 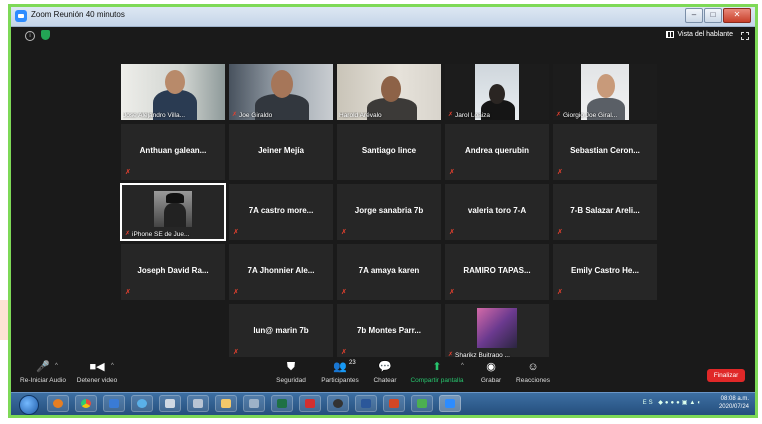 I want to click on participant-tile: lun@ marin 7b, so click(x=281, y=332).